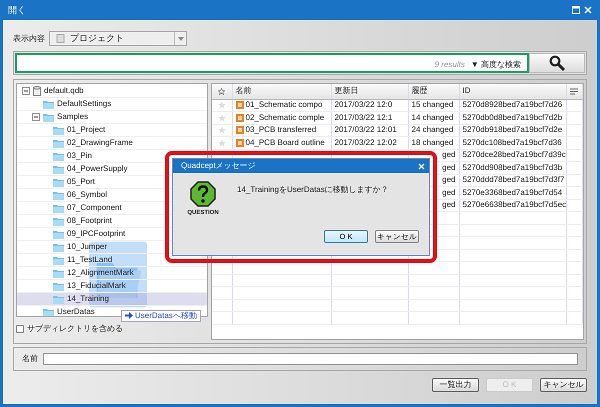  I want to click on name-label: 名前, so click(30, 359).